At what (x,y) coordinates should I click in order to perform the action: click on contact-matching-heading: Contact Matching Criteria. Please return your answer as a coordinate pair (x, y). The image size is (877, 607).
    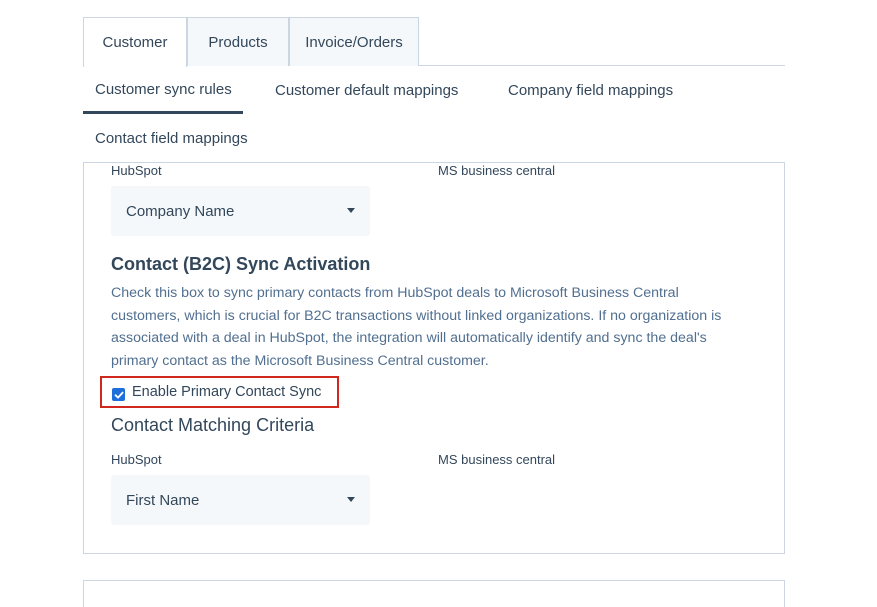
    Looking at the image, I should click on (213, 425).